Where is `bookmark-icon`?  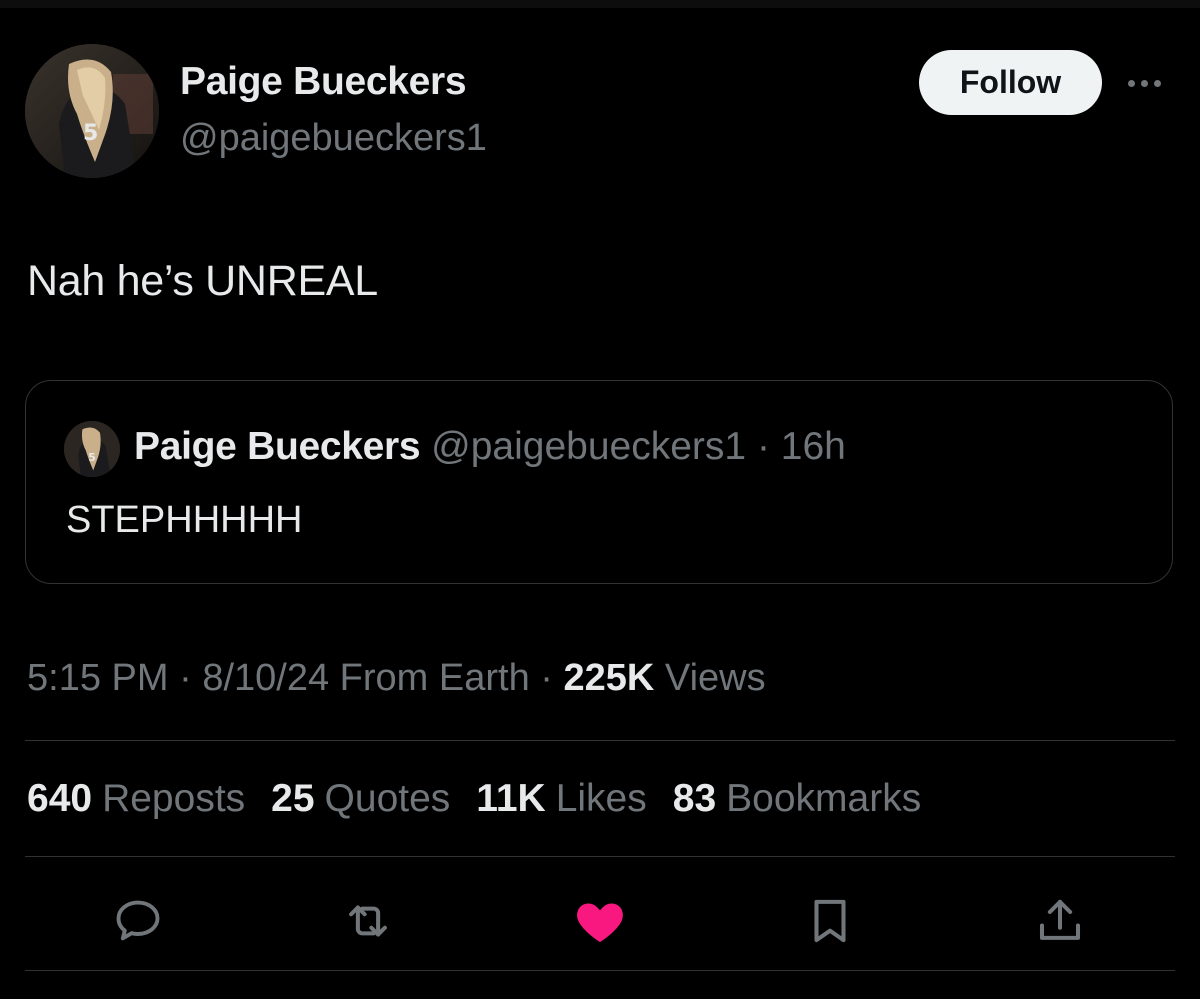 bookmark-icon is located at coordinates (830, 921).